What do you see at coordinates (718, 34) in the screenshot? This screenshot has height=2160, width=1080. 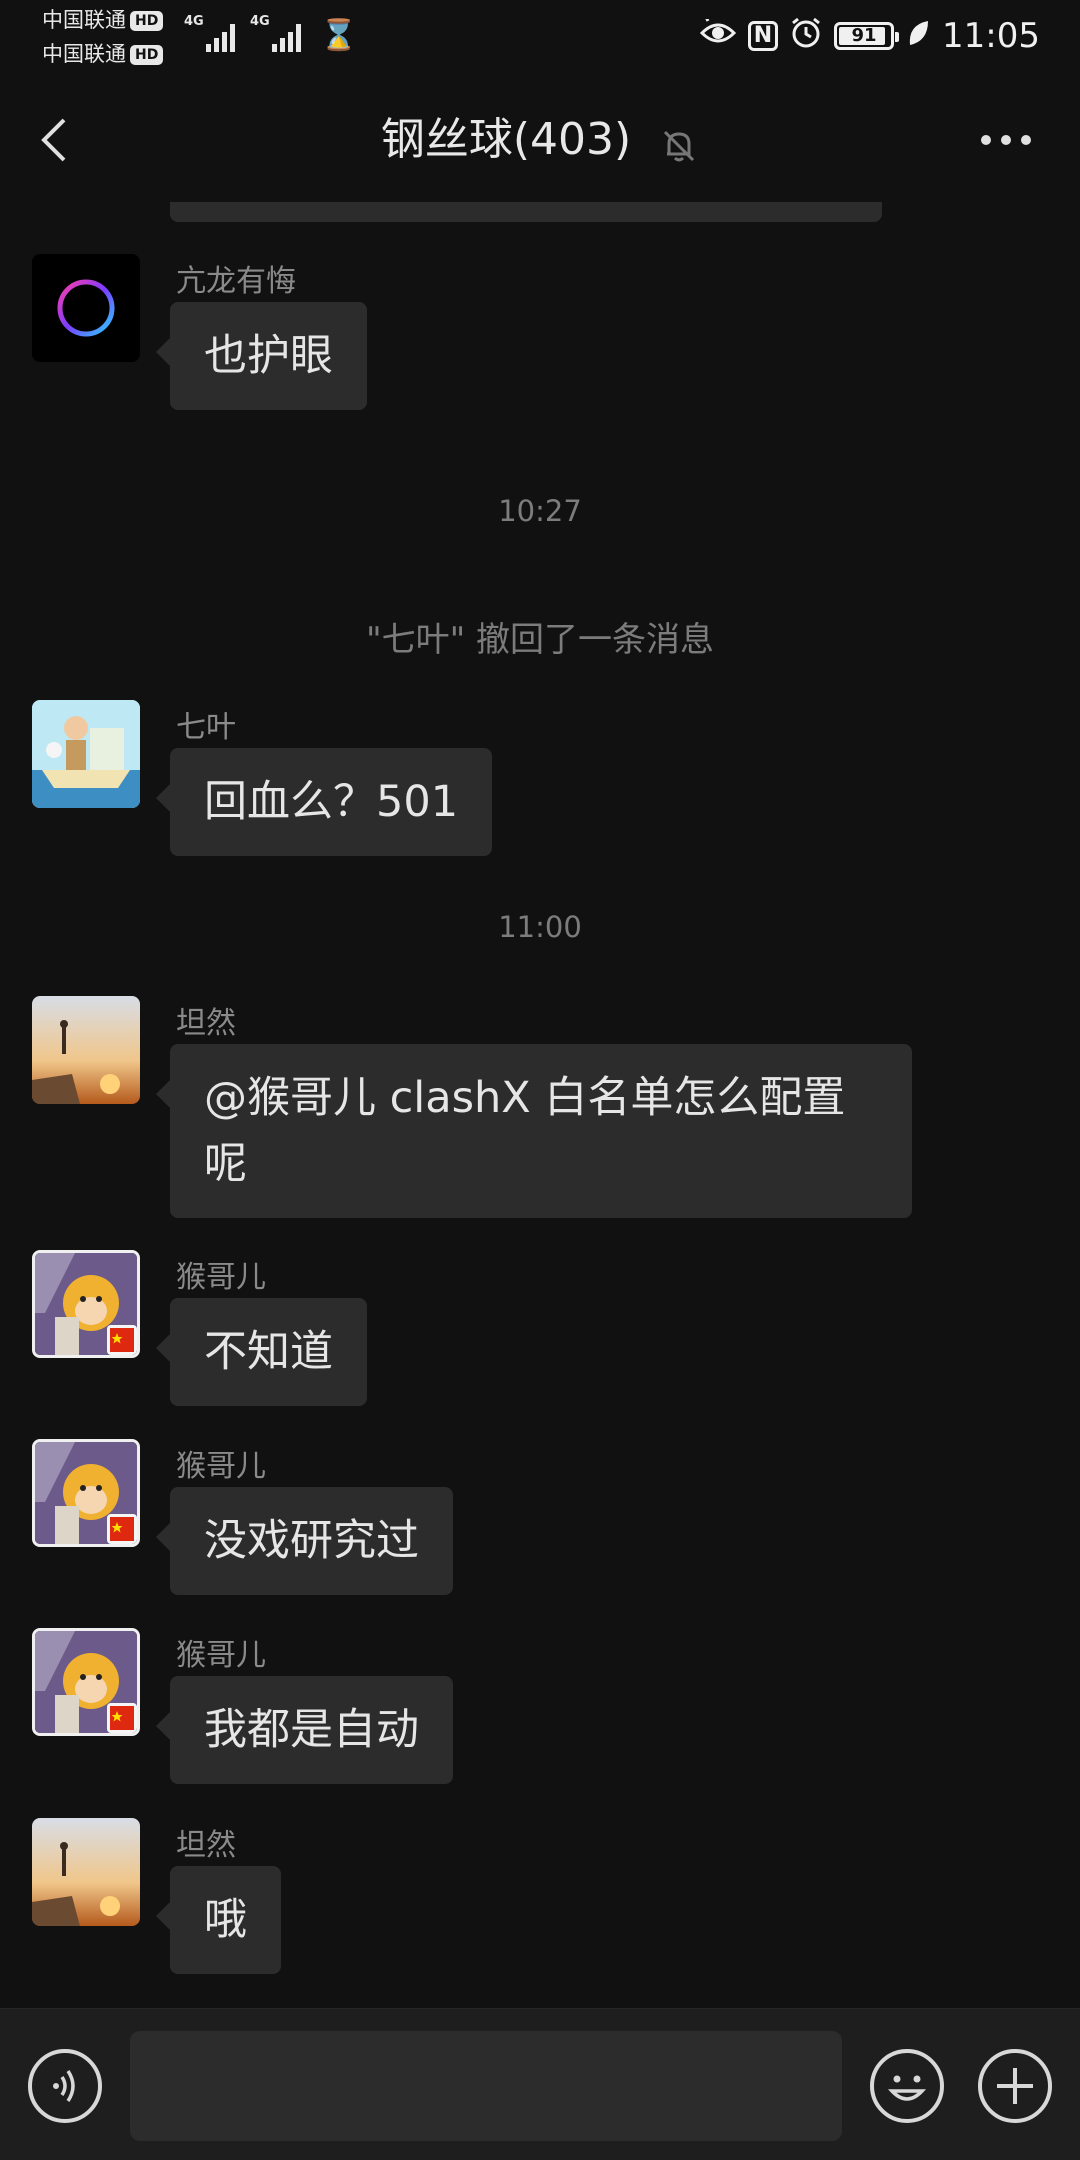 I see `eye-icon` at bounding box center [718, 34].